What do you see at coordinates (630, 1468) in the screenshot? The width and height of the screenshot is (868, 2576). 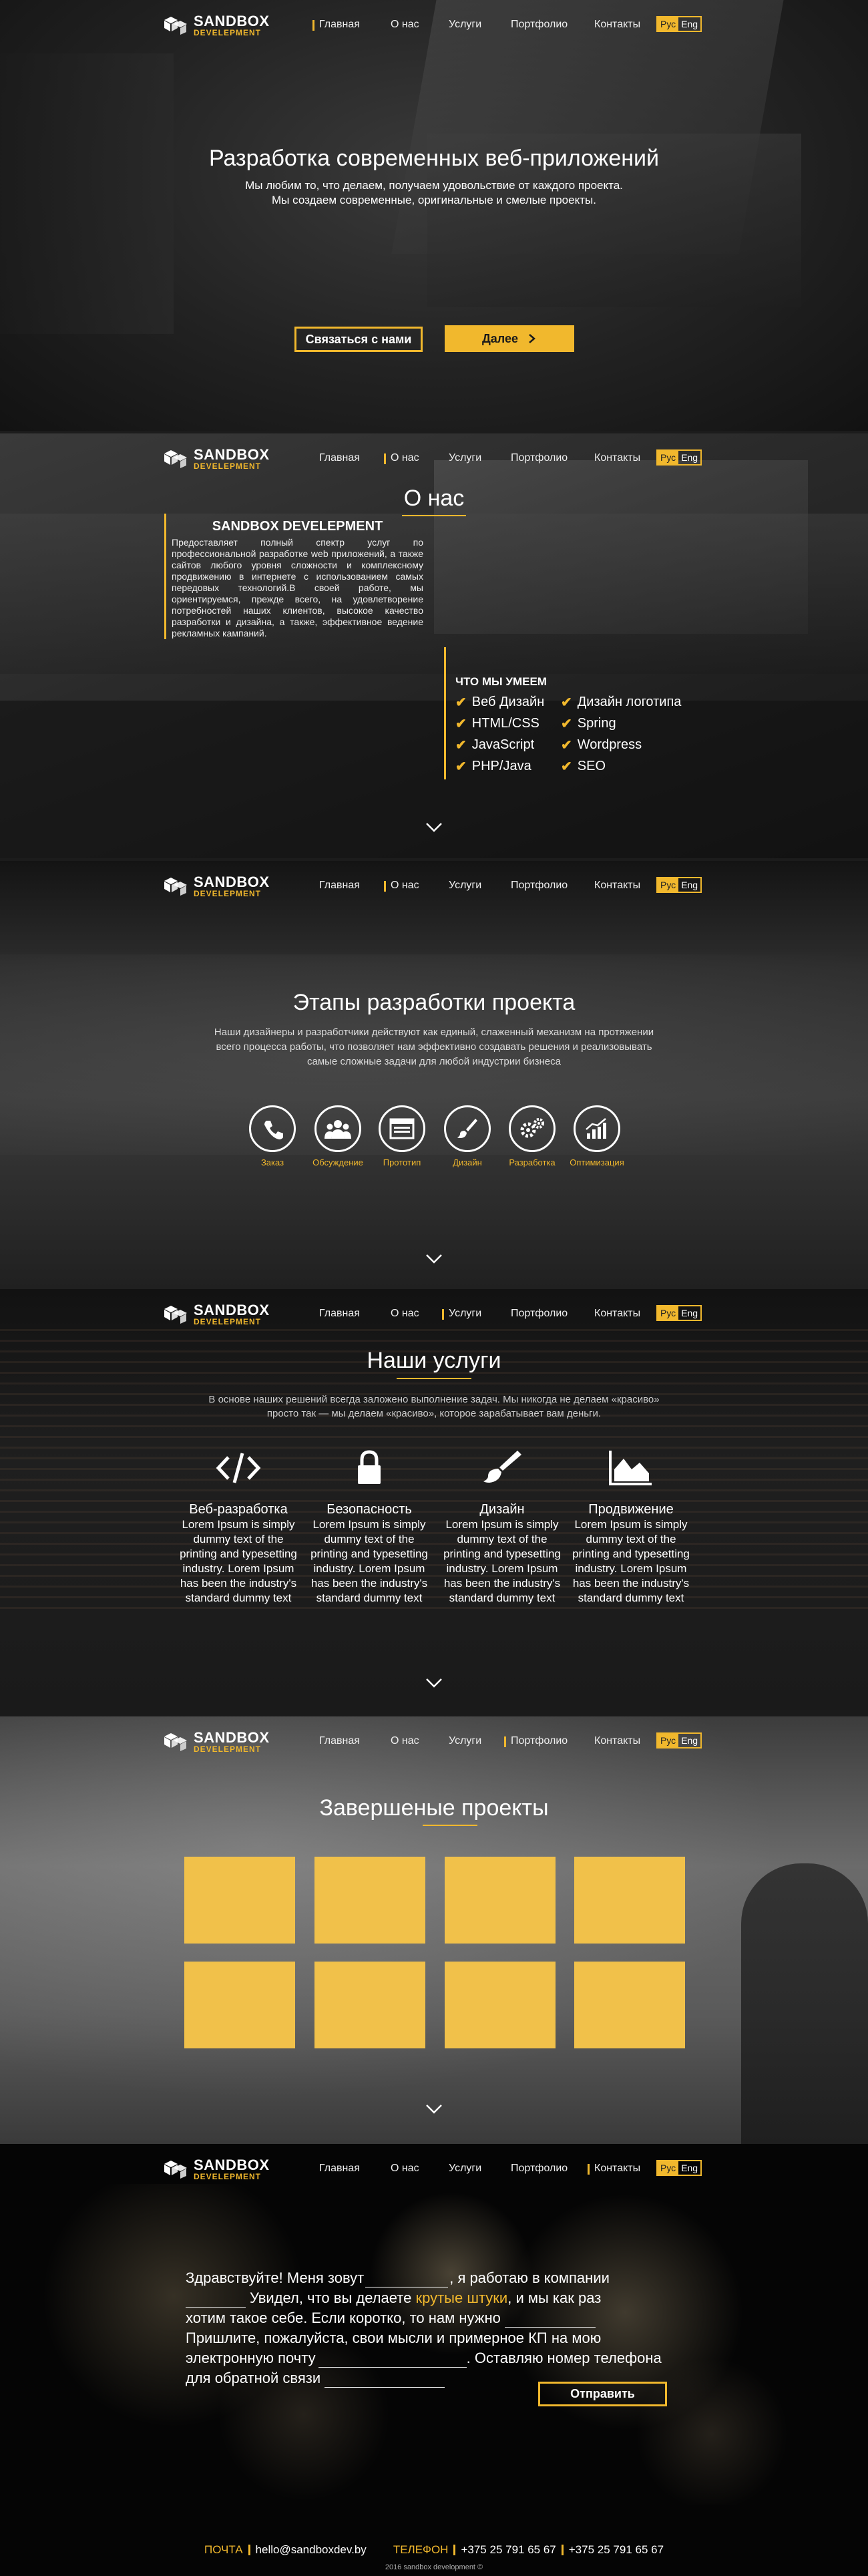 I see `area-chart-icon` at bounding box center [630, 1468].